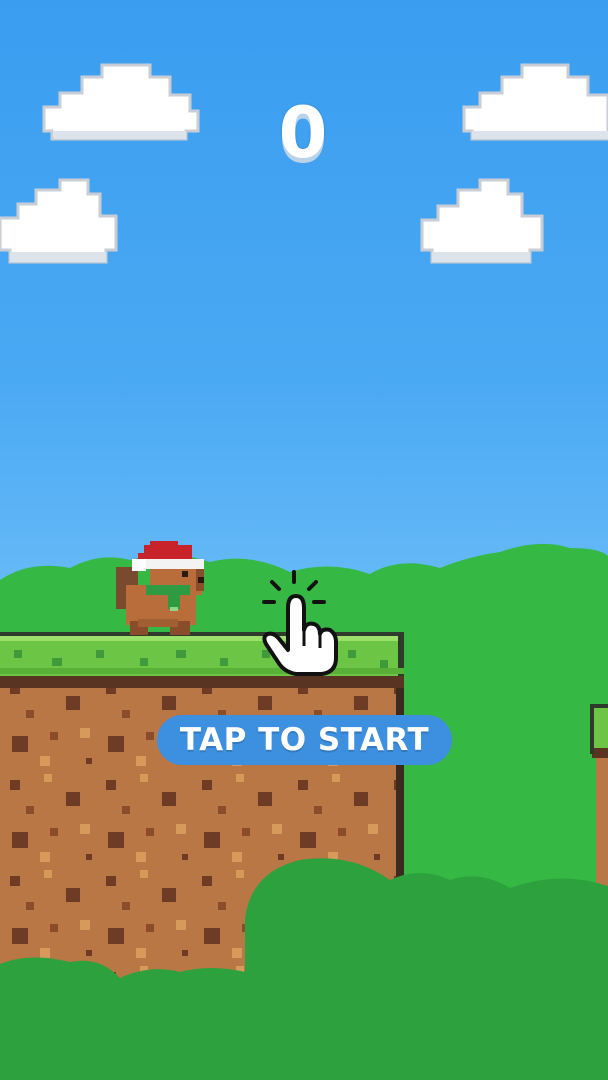 The height and width of the screenshot is (1080, 608). I want to click on score-counter: 0, so click(304, 133).